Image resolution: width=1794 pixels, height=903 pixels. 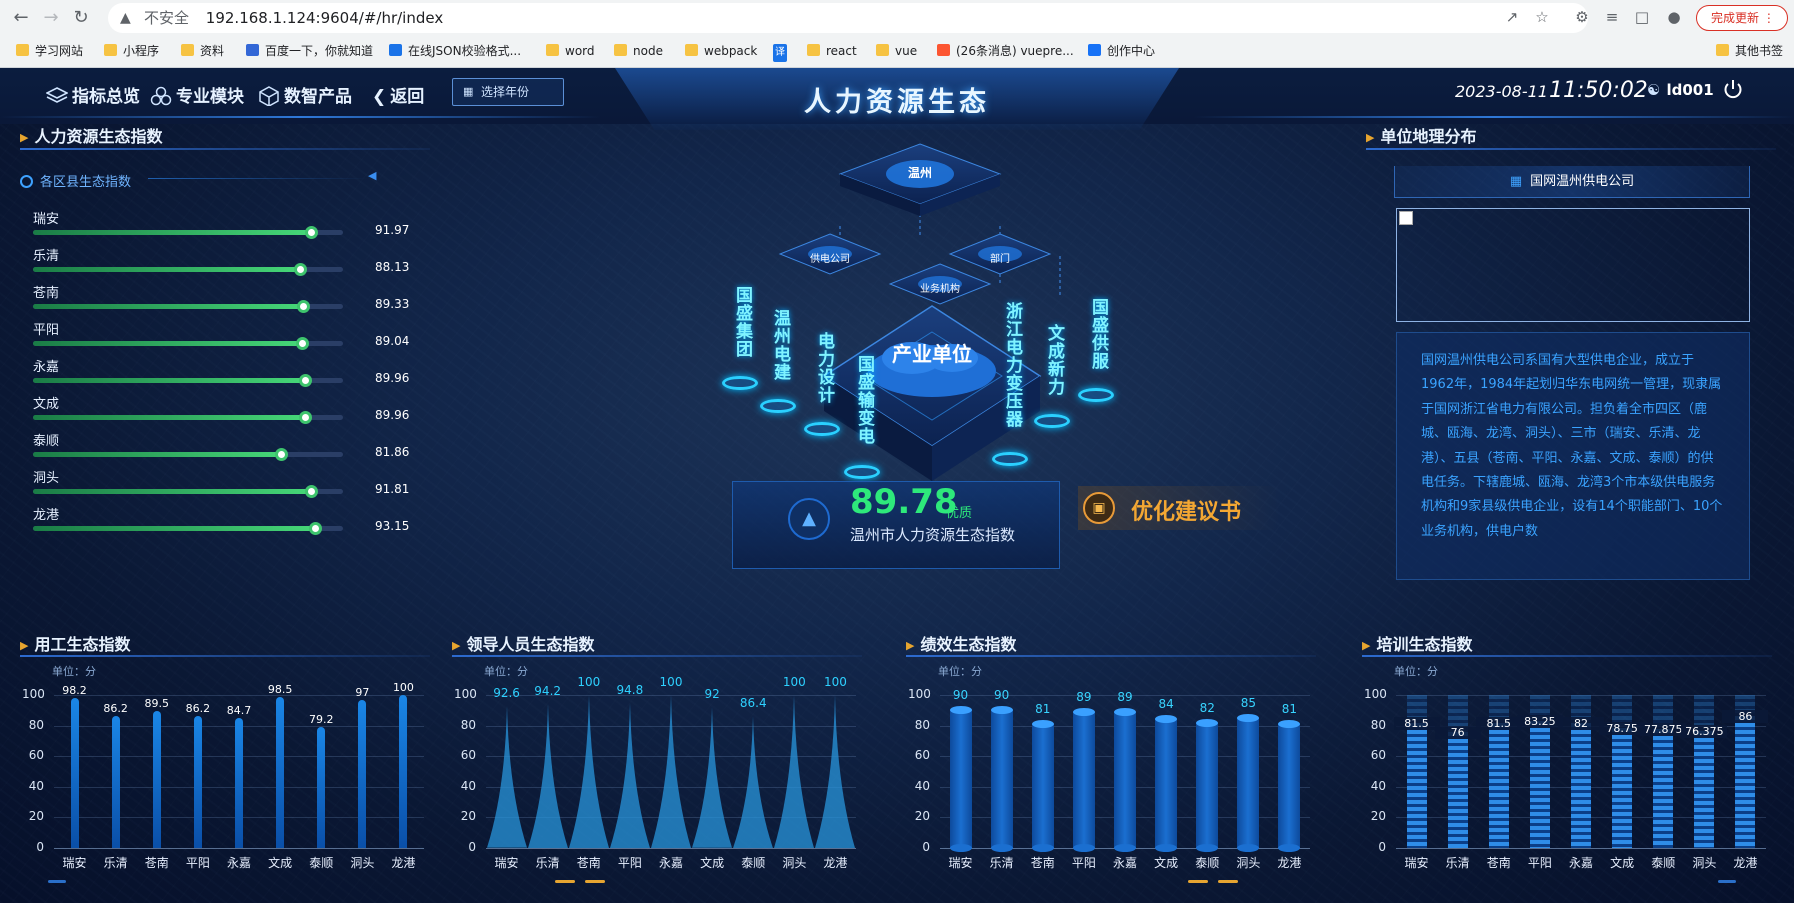 What do you see at coordinates (398, 94) in the screenshot?
I see `back-button: ❮ 返回` at bounding box center [398, 94].